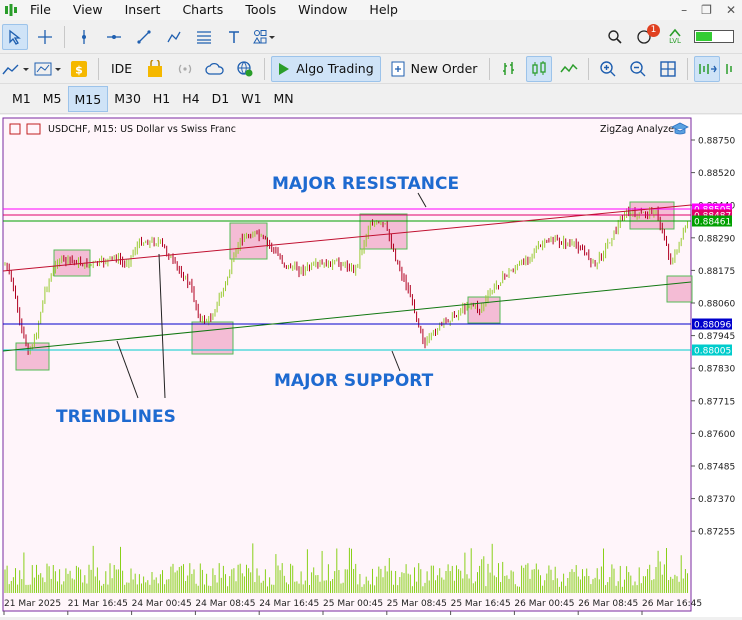 This screenshot has height=620, width=742. What do you see at coordinates (371, 99) in the screenshot?
I see `timeframe-toolbar: M1 M5 M15 M30 H1 H4 D1 W1 MN` at bounding box center [371, 99].